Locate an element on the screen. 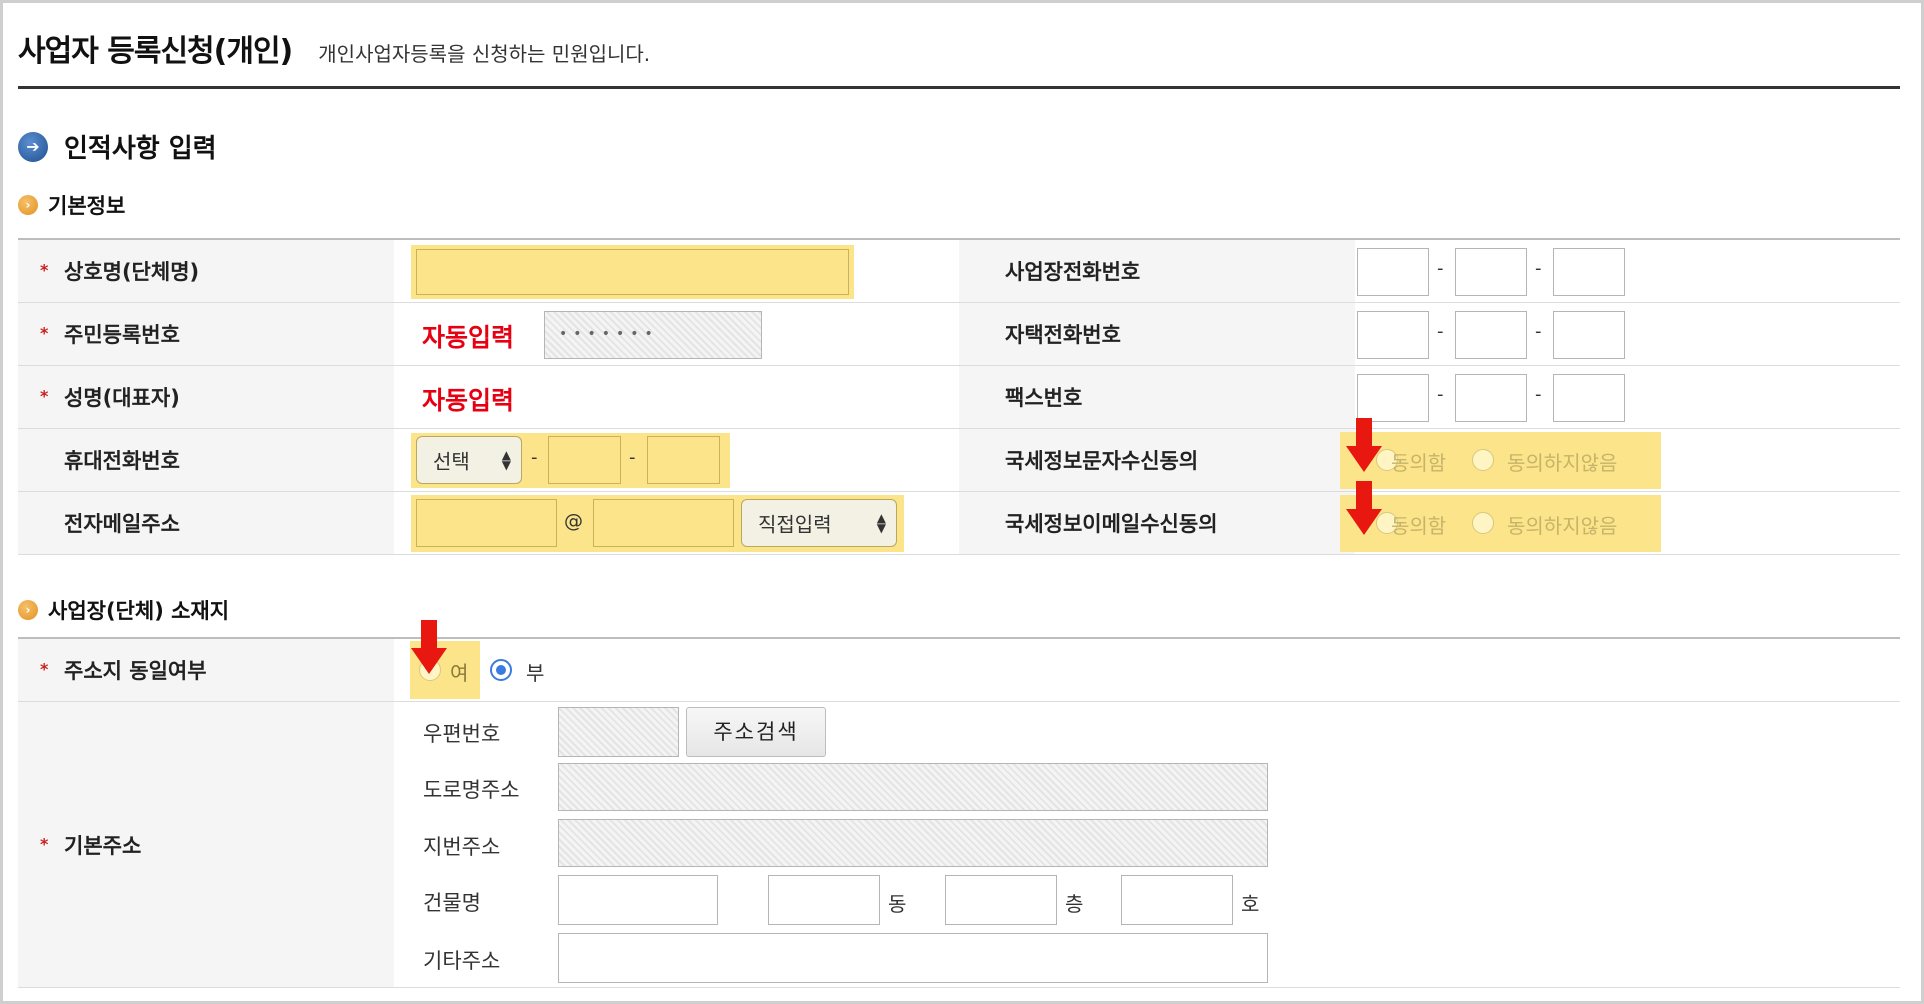  label-cell: 자택전화번호 is located at coordinates (1157, 334).